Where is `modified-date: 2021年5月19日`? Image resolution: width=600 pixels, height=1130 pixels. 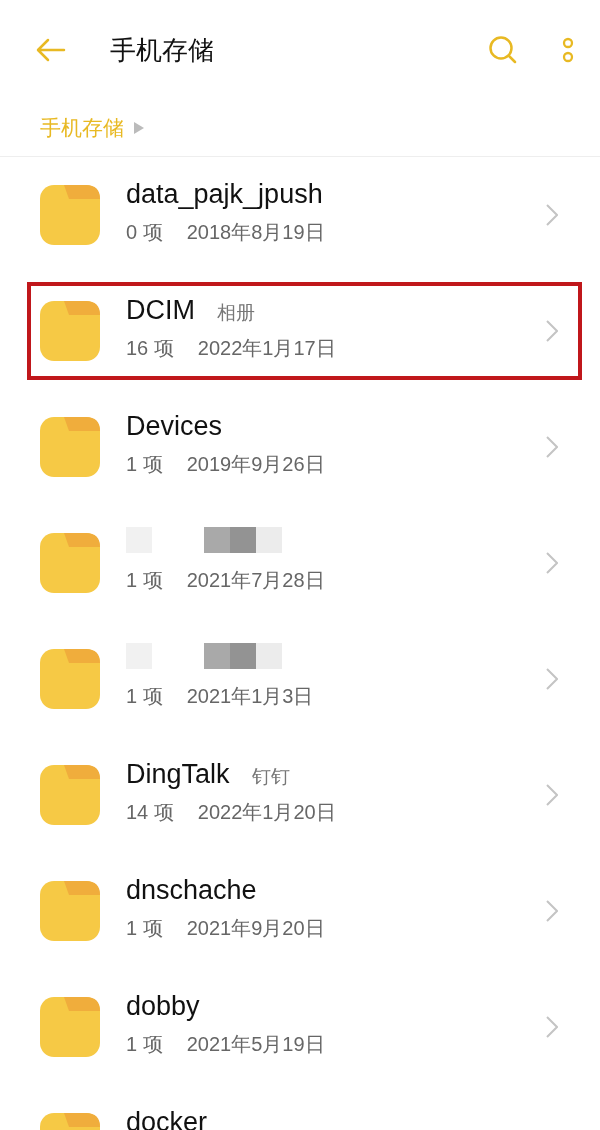 modified-date: 2021年5月19日 is located at coordinates (255, 1044).